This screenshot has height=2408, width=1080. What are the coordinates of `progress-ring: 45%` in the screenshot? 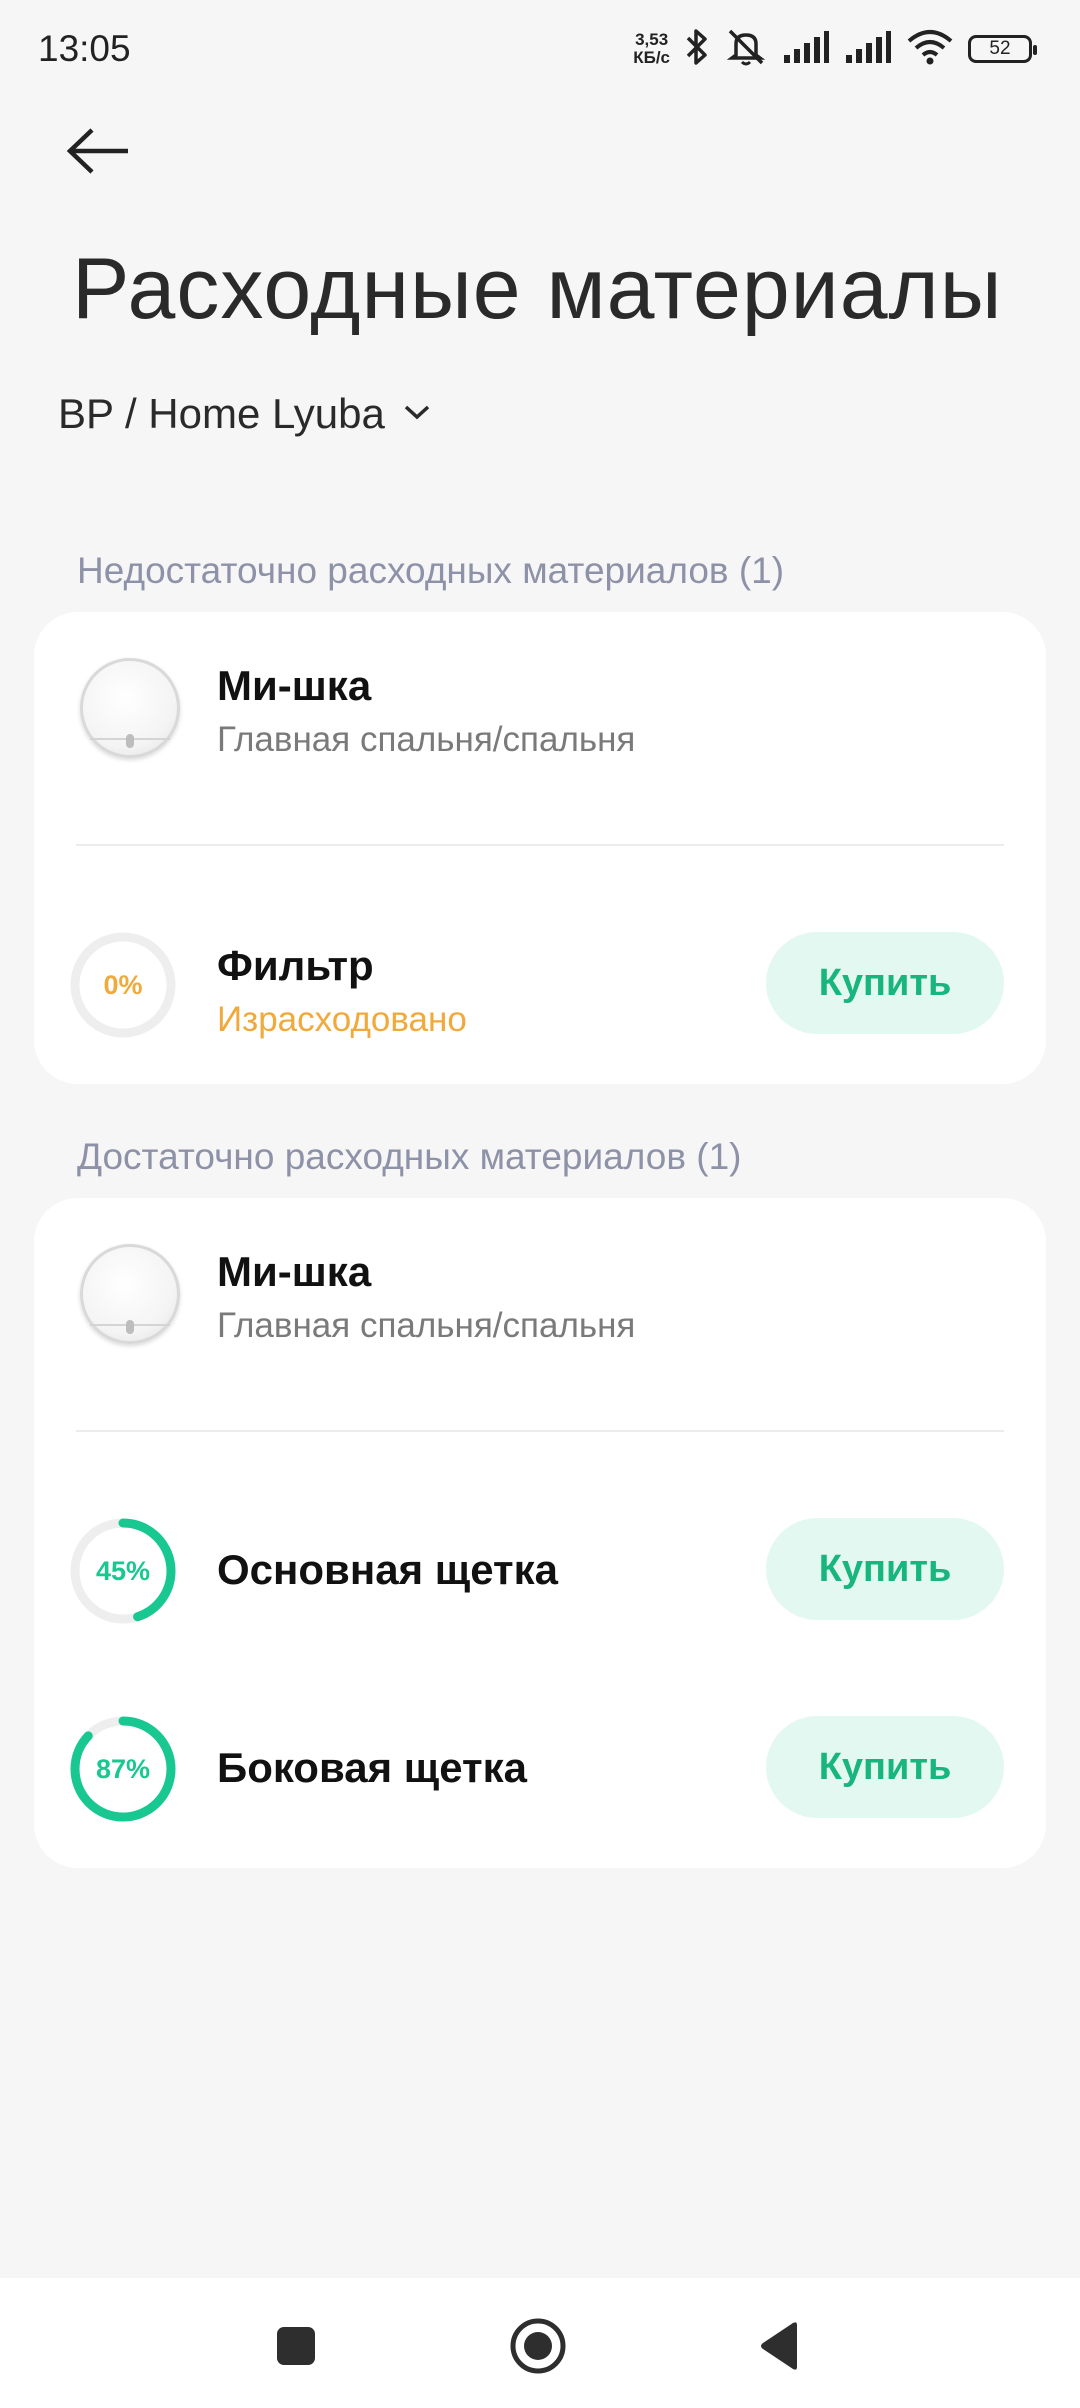 It's located at (123, 1571).